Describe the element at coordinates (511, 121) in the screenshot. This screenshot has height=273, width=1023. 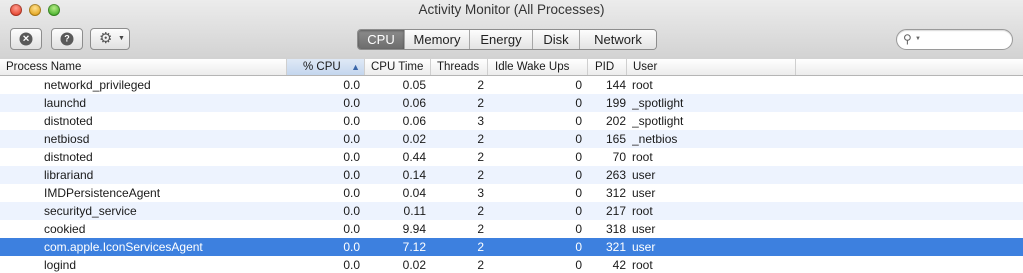
I see `table-row: distnoted 0.0 0.06 3 0 202 _spotlight` at that location.